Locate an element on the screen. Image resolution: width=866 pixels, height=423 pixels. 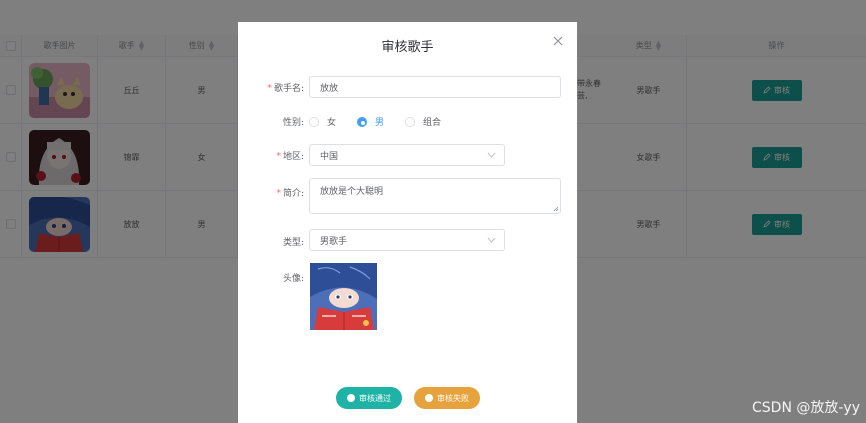
gender-radio-group: 女 男 组合 is located at coordinates (385, 121).